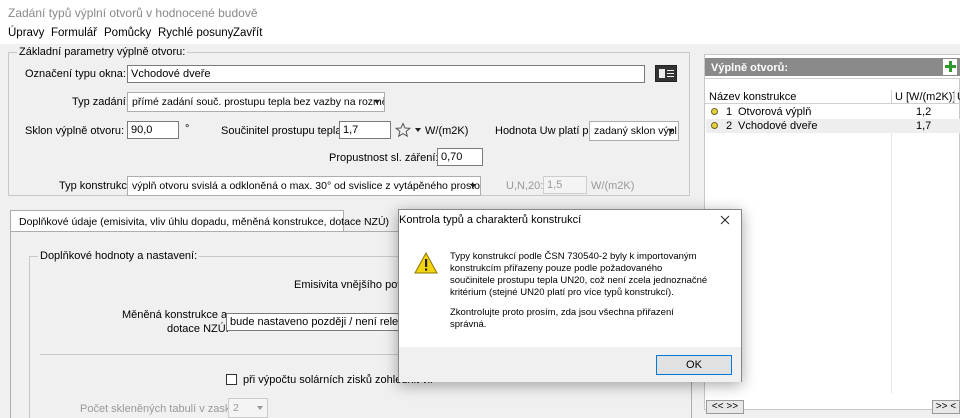 Image resolution: width=960 pixels, height=418 pixels. I want to click on star-icon, so click(403, 130).